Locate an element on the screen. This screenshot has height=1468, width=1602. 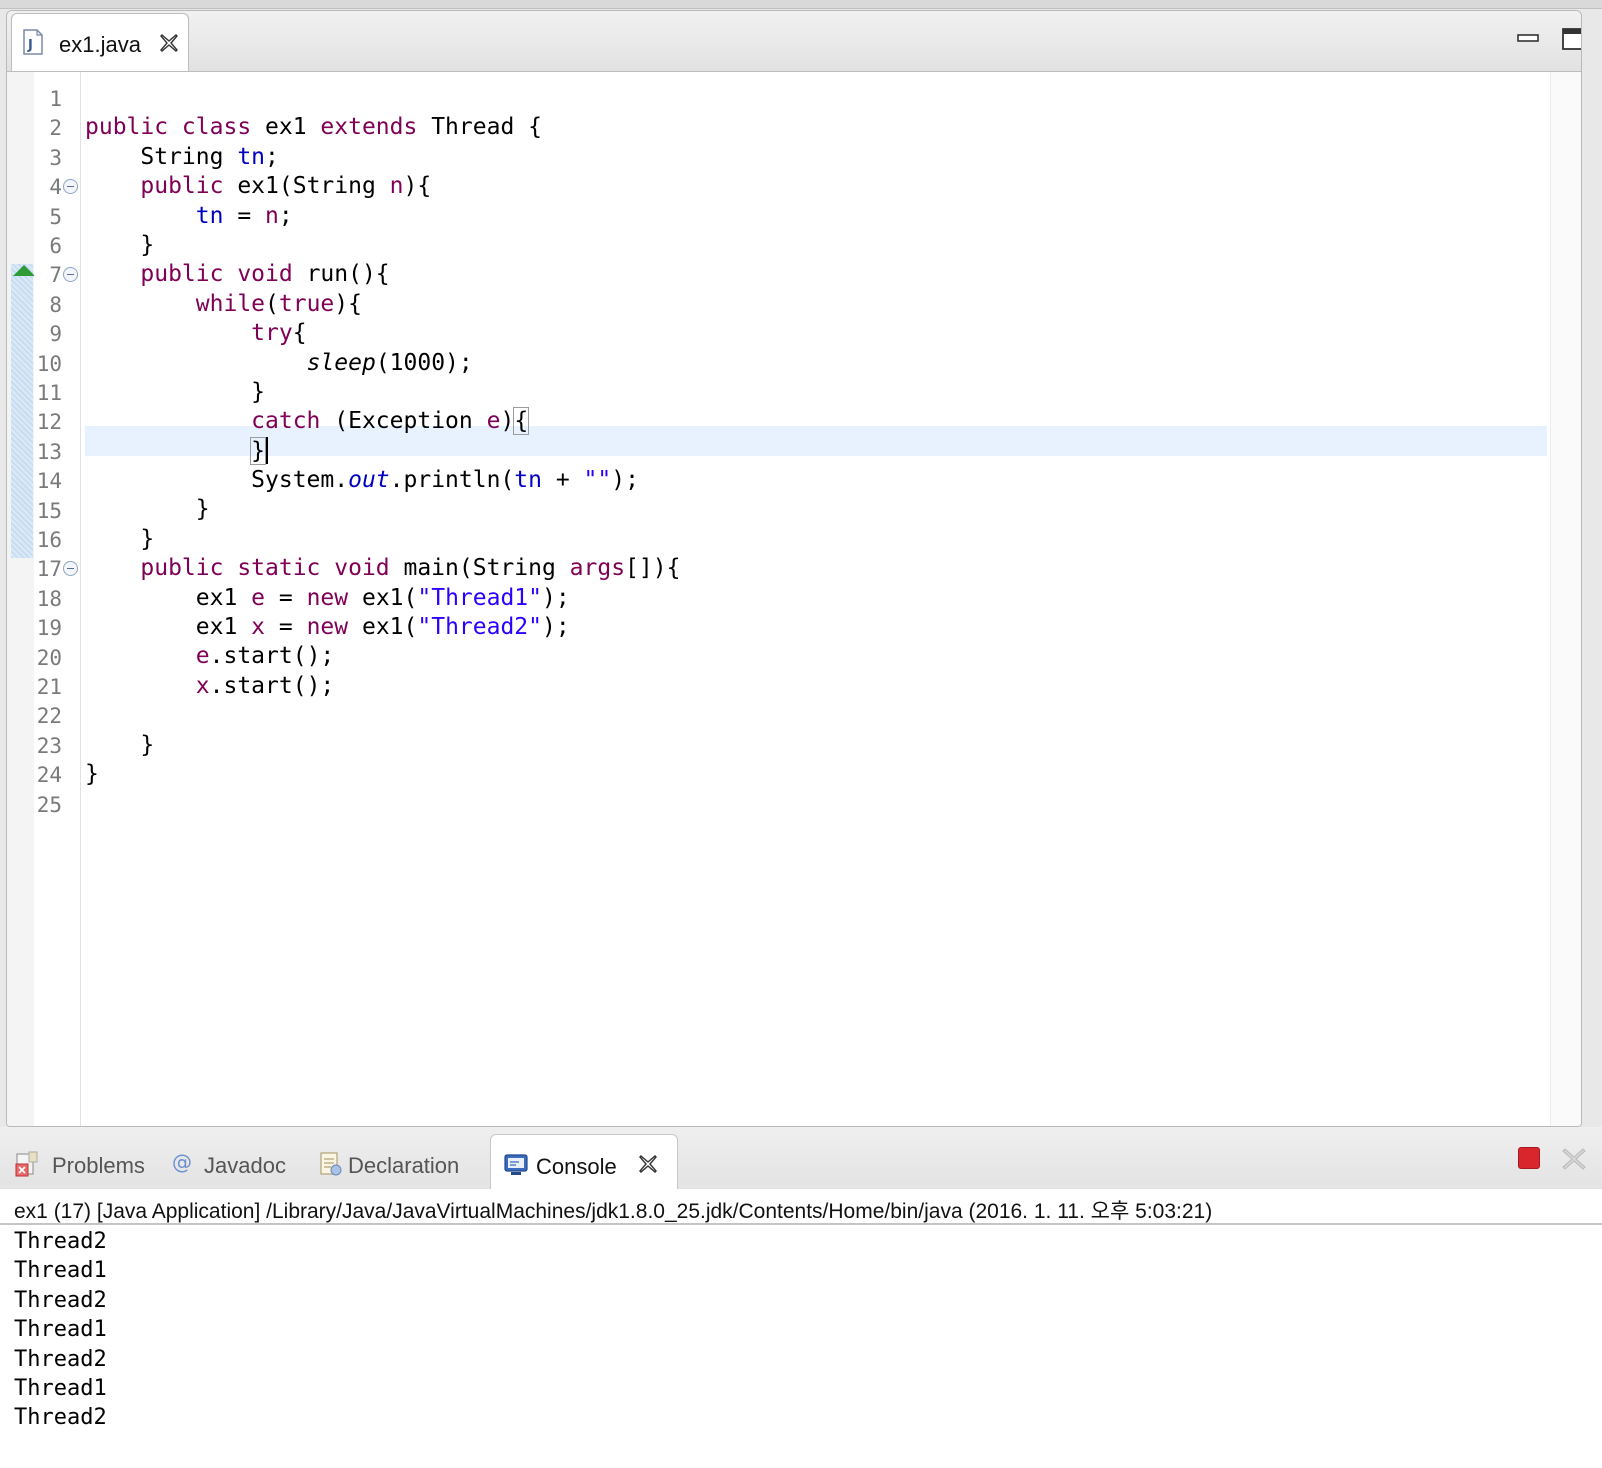
code-token: catch is located at coordinates (286, 421).